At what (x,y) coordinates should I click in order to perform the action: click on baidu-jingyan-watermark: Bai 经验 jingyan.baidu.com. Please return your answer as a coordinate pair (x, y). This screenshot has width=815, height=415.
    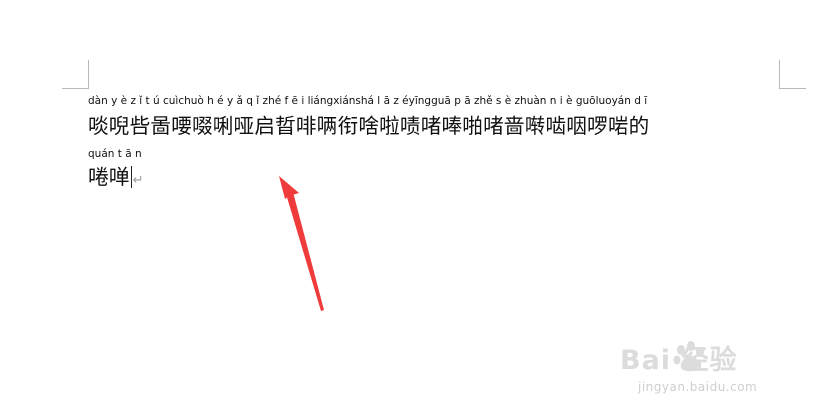
    Looking at the image, I should click on (710, 370).